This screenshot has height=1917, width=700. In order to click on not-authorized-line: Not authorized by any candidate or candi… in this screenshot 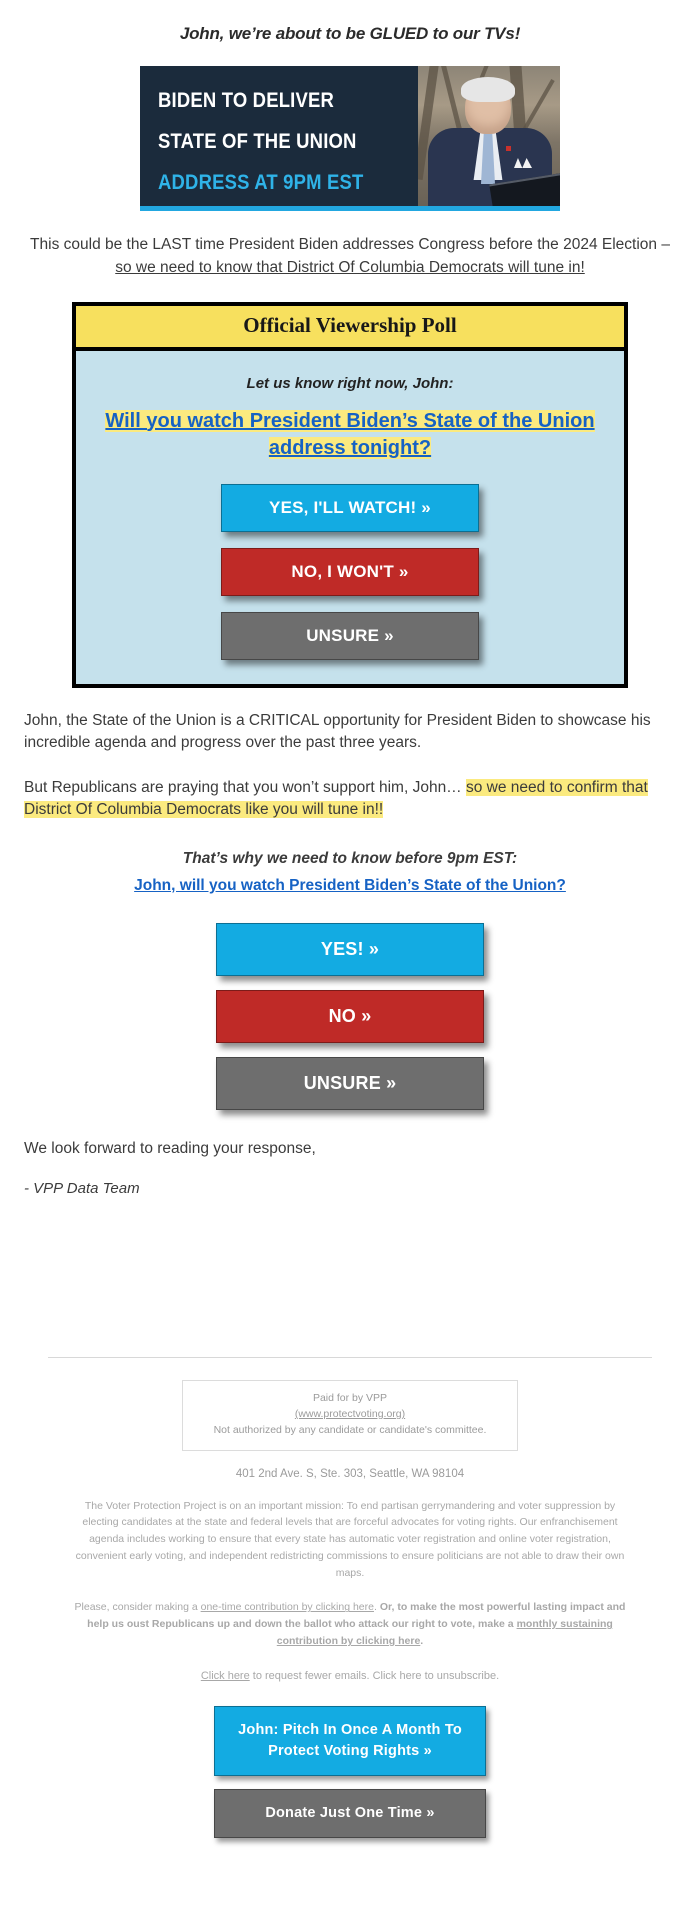, I will do `click(350, 1429)`.